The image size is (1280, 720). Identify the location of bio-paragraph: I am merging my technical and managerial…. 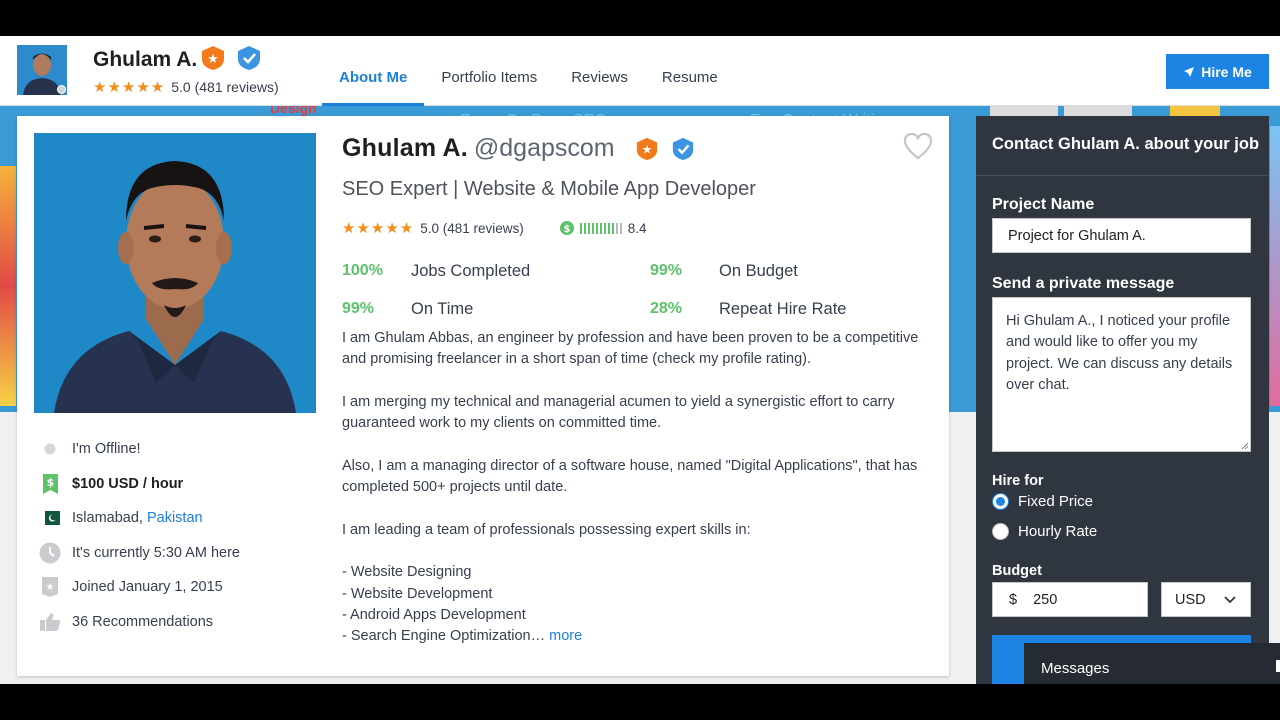
(618, 412).